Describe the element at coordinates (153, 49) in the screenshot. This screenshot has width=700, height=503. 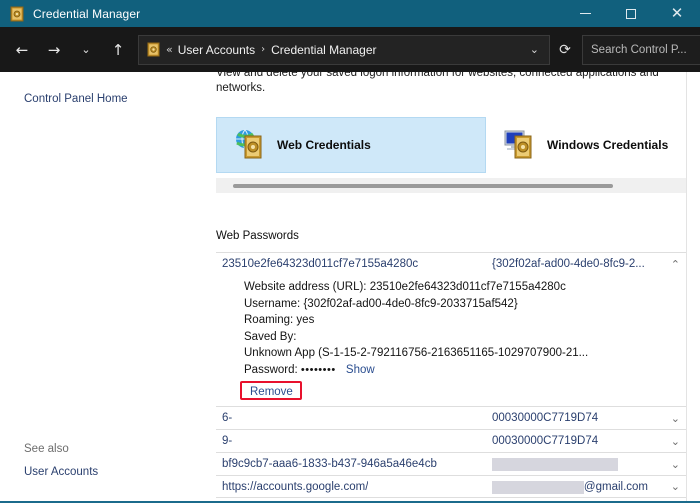
I see `address-vault-icon` at that location.